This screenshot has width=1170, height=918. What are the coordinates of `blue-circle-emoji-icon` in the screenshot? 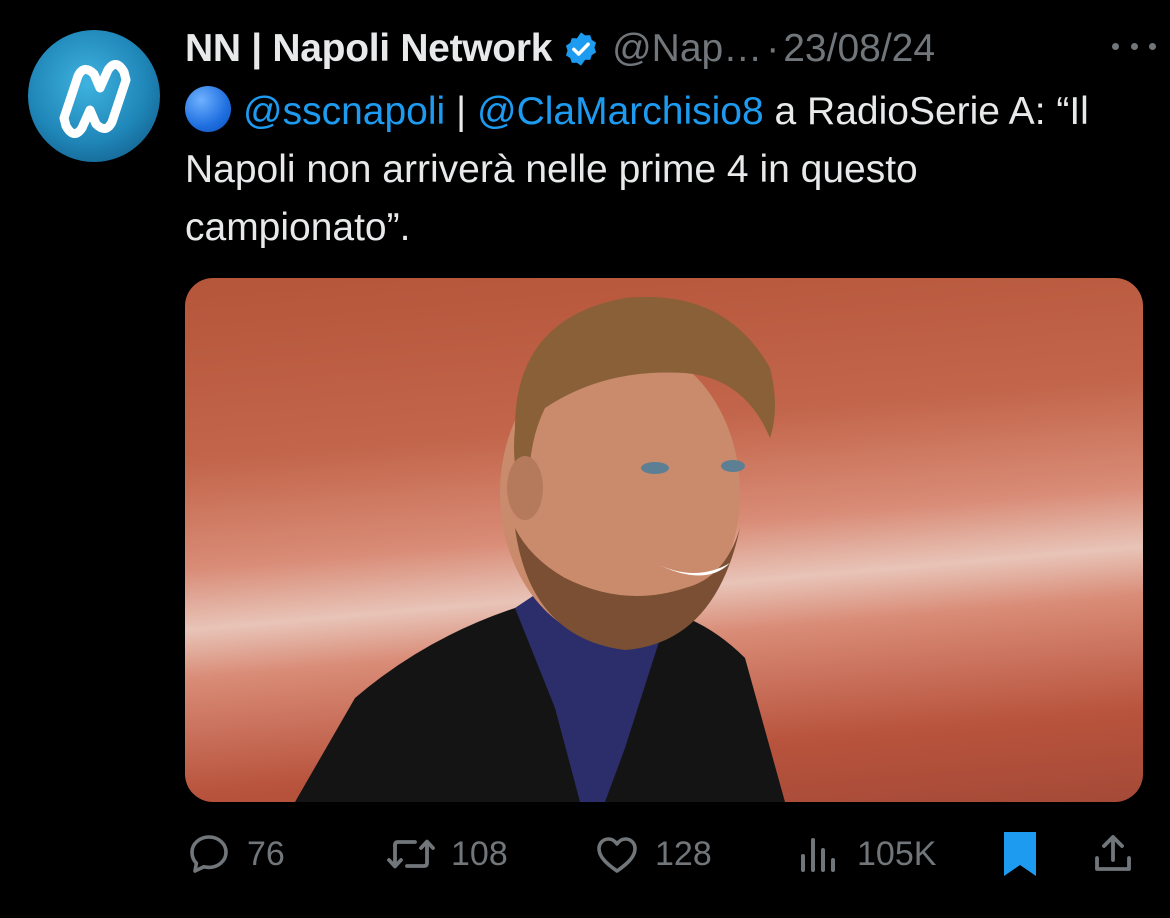 It's located at (208, 109).